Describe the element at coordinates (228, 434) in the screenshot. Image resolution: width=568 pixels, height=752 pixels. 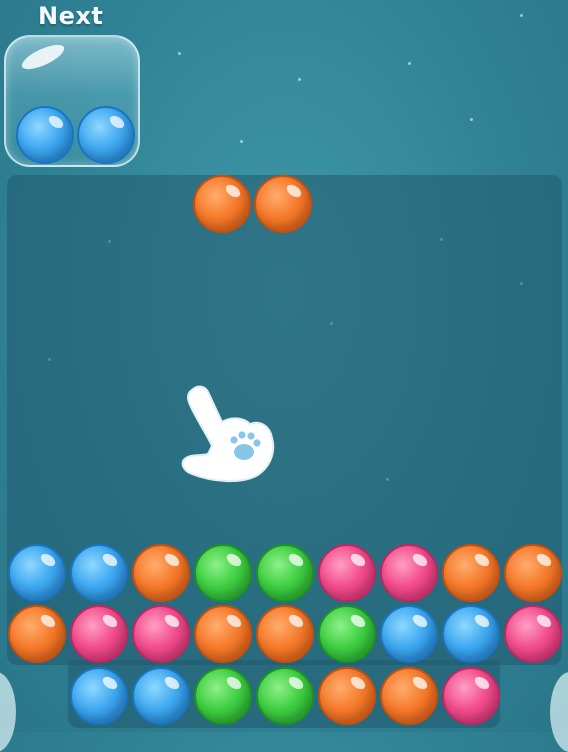
I see `pointing-paw-hand-icon` at that location.